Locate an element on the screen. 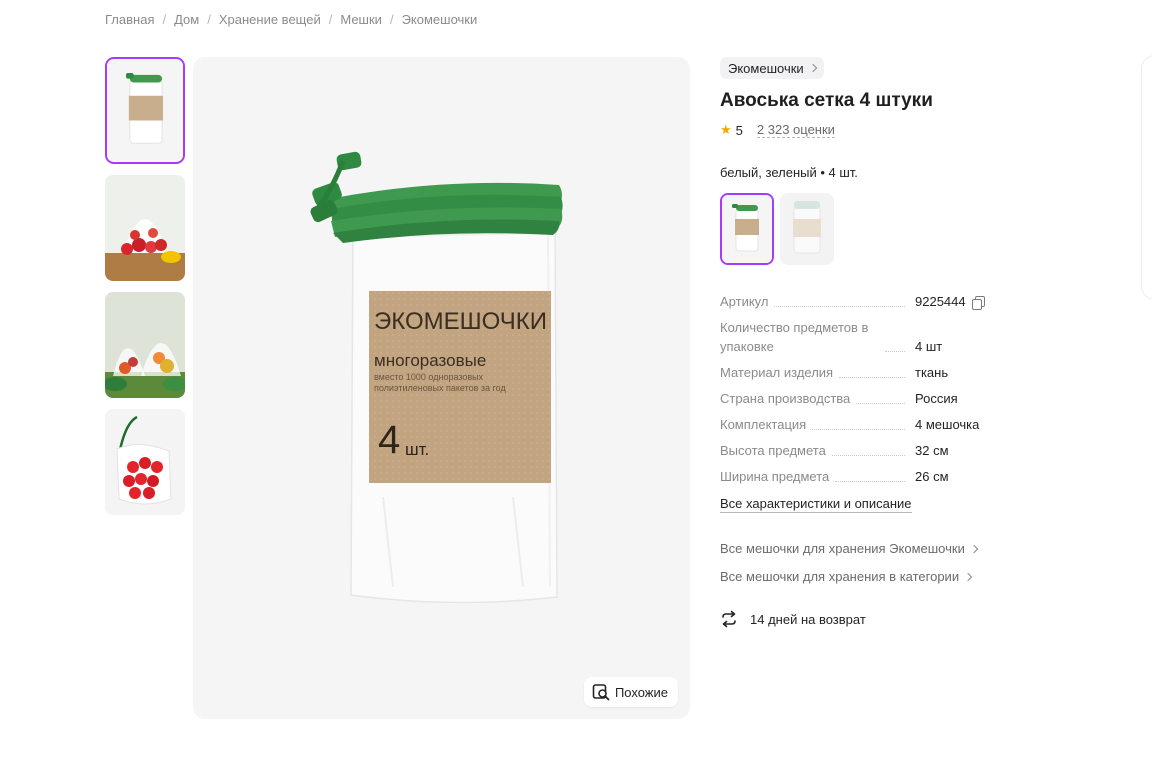  spec-key: Высота предмета is located at coordinates (773, 450).